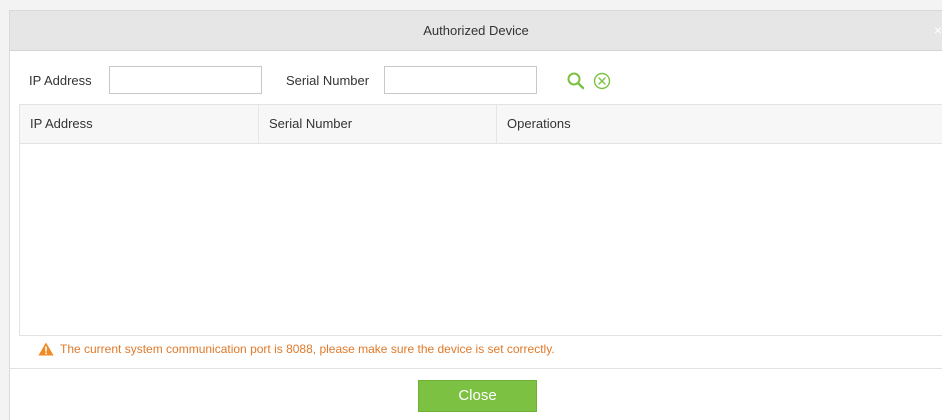  I want to click on ip-address-label: IP Address, so click(60, 80).